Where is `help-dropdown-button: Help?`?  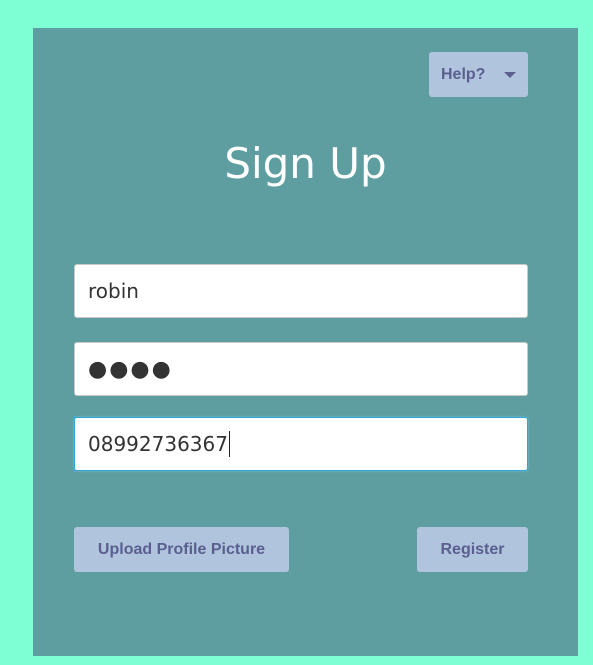
help-dropdown-button: Help? is located at coordinates (478, 74).